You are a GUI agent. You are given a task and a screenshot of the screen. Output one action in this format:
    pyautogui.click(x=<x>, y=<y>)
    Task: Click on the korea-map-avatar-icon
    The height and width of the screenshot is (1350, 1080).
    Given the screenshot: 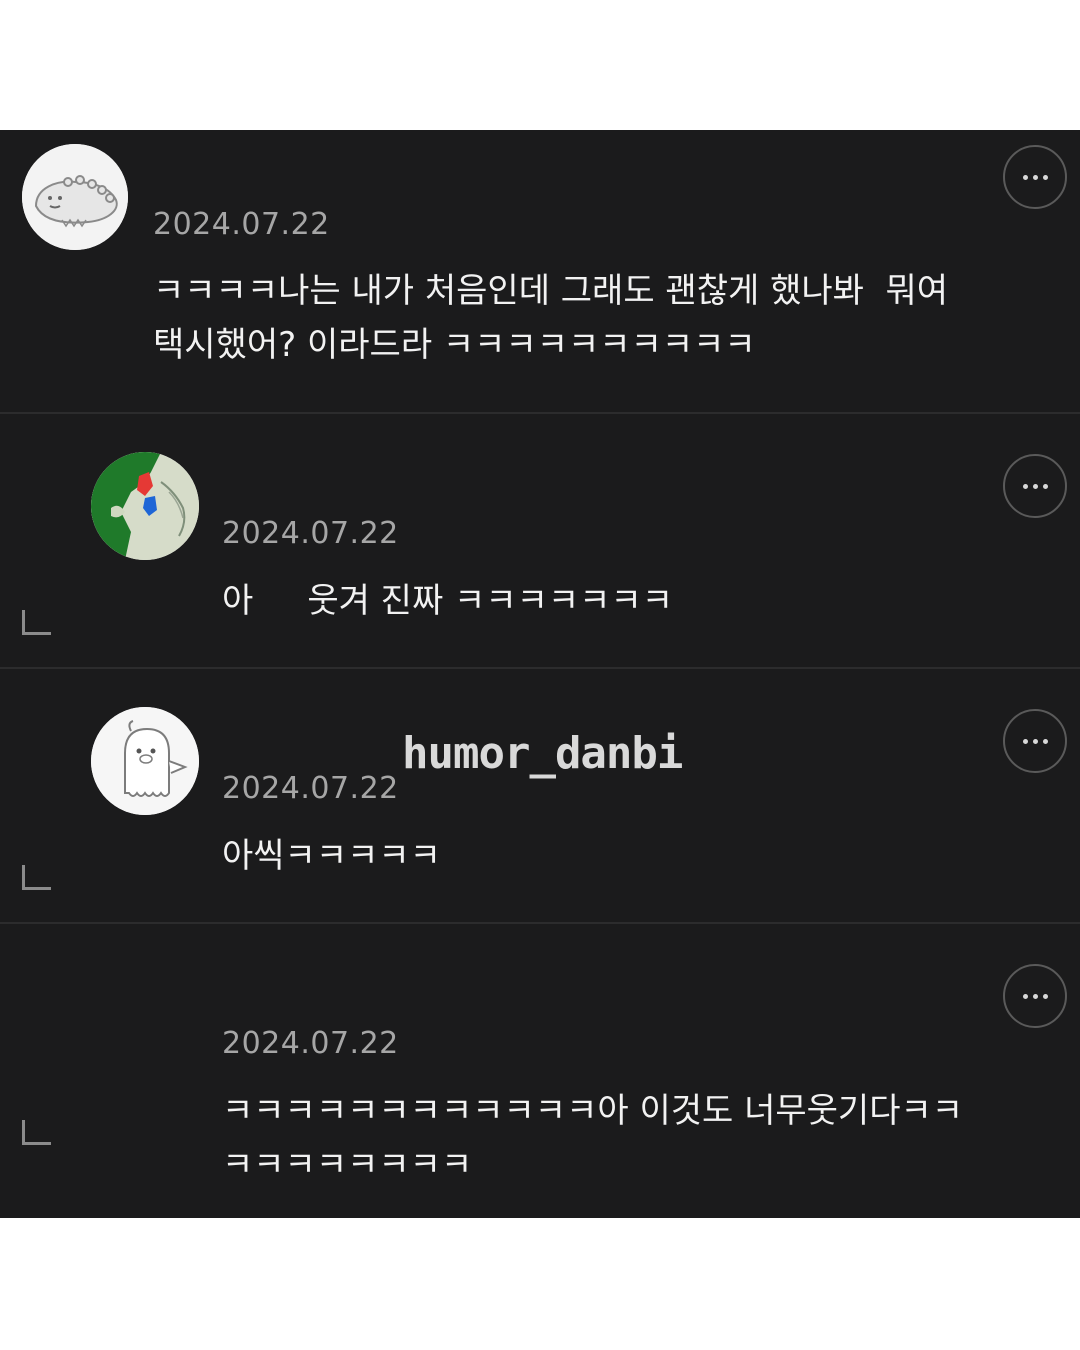 What is the action you would take?
    pyautogui.click(x=145, y=506)
    